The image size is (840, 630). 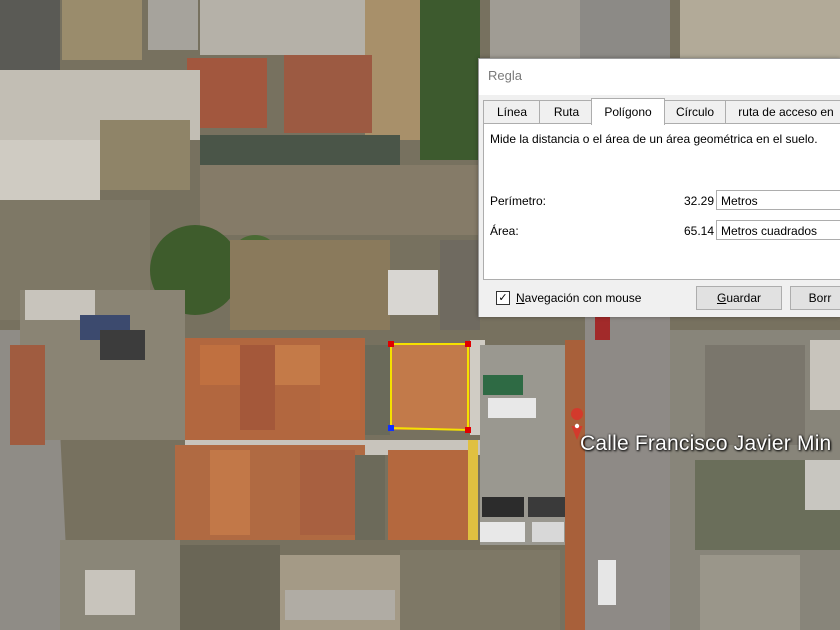 I want to click on perimeter-label: Perímetro:, so click(x=518, y=201).